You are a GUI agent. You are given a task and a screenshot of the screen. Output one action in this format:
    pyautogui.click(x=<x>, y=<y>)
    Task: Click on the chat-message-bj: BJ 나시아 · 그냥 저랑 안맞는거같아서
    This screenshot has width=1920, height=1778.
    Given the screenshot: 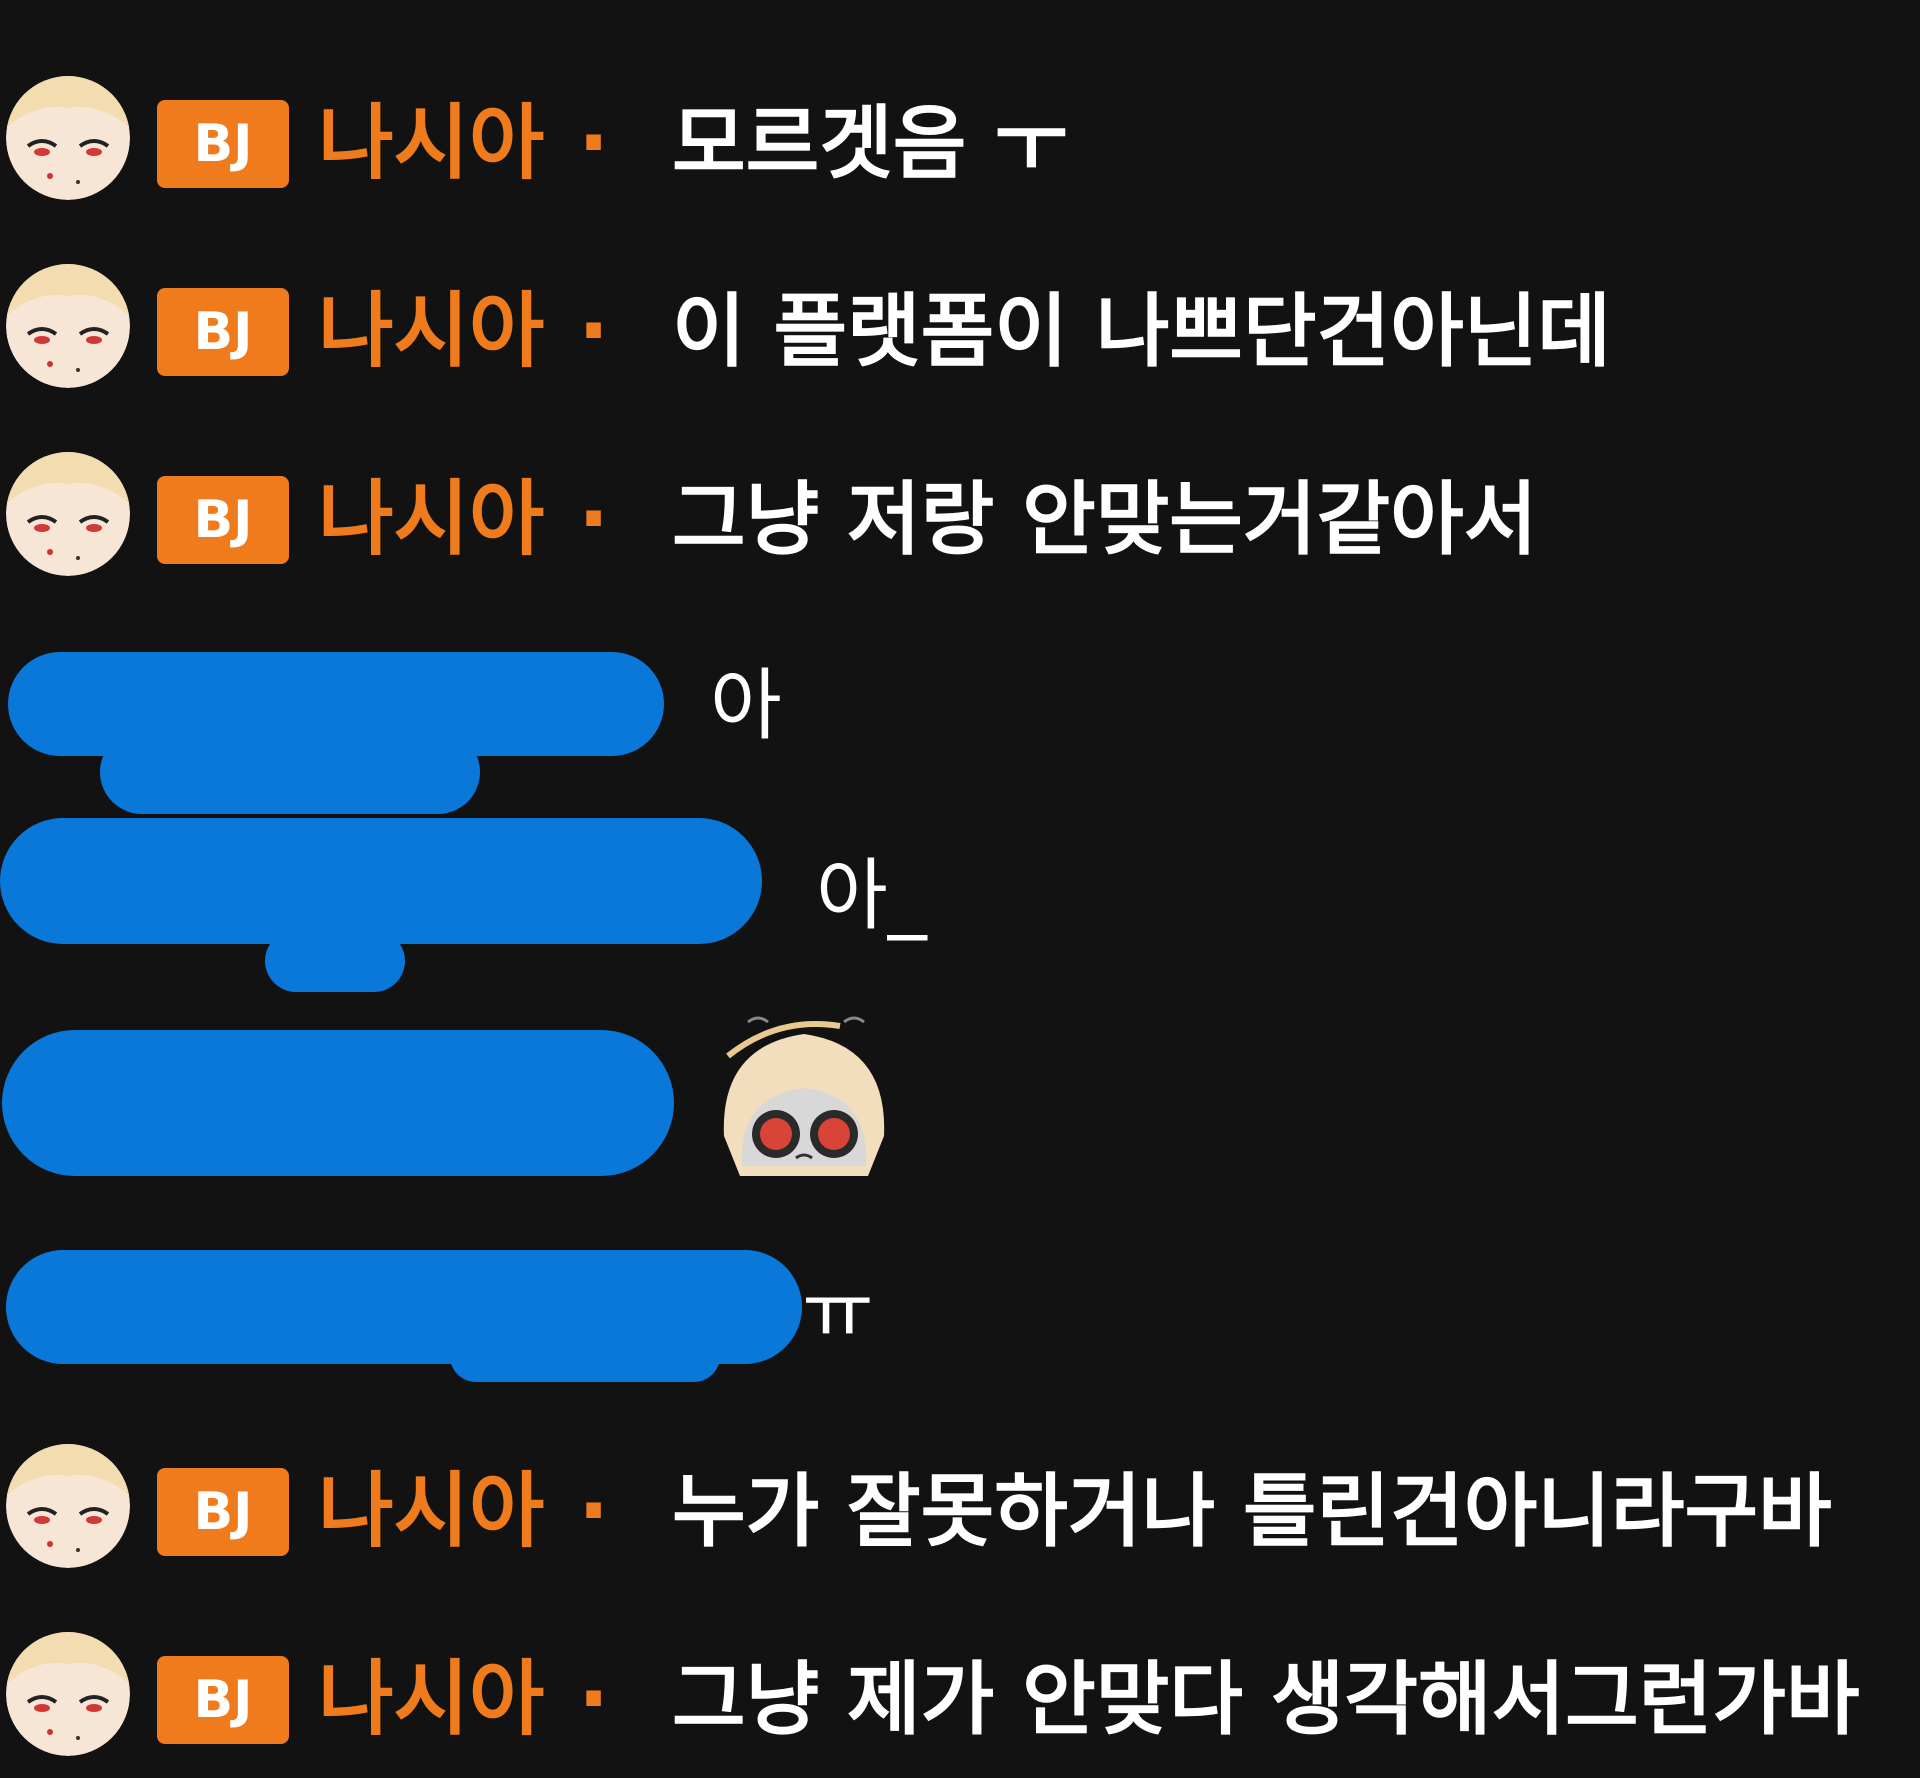 What is the action you would take?
    pyautogui.click(x=960, y=518)
    